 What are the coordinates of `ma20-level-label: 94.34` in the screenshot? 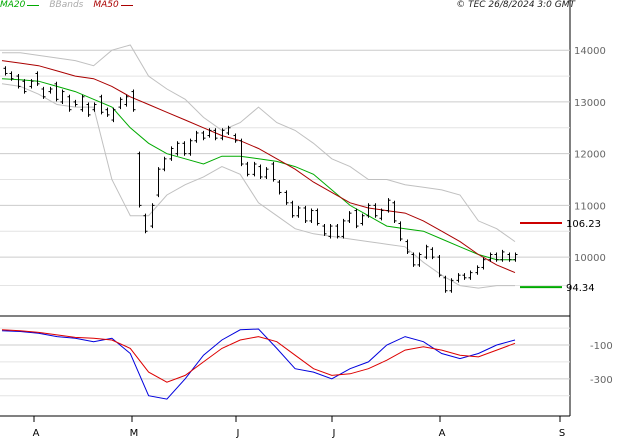 It's located at (580, 288).